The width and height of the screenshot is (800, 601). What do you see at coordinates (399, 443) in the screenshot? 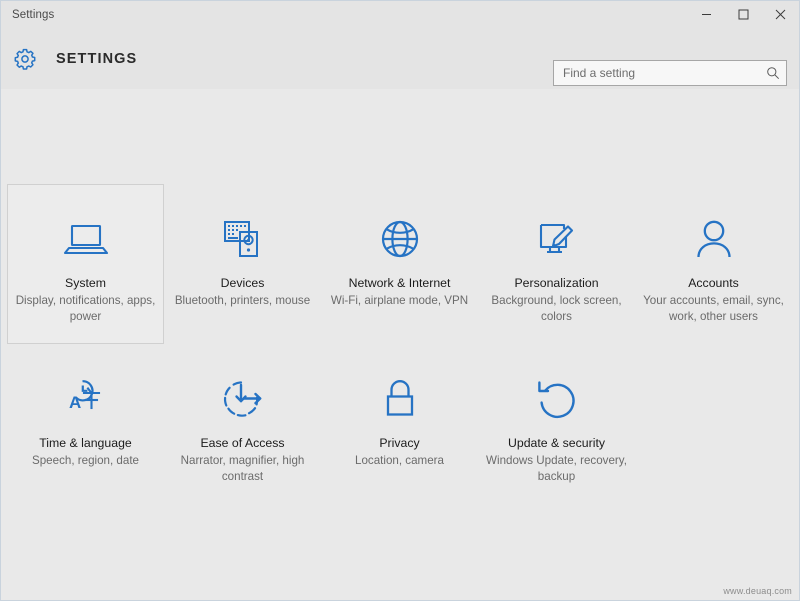
I see `tile-title: Privacy` at bounding box center [399, 443].